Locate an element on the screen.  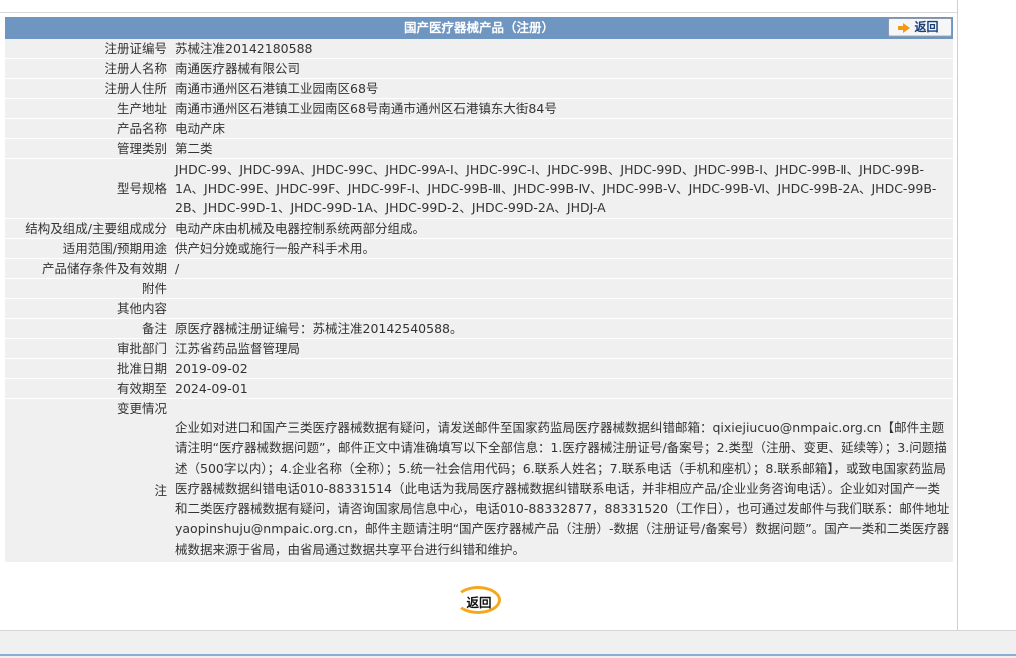
row-production-address: 生产地址 南通市通州区石港镇工业园南区68号南通市通州区石港镇东大街84号 is located at coordinates (479, 109).